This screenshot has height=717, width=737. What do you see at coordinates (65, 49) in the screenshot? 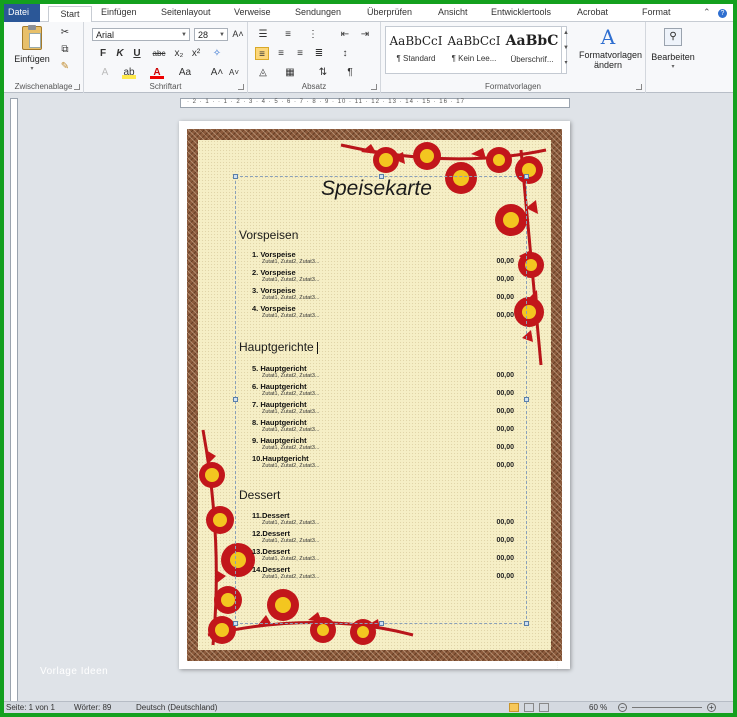
I see `copy-icon: ⧉` at bounding box center [65, 49].